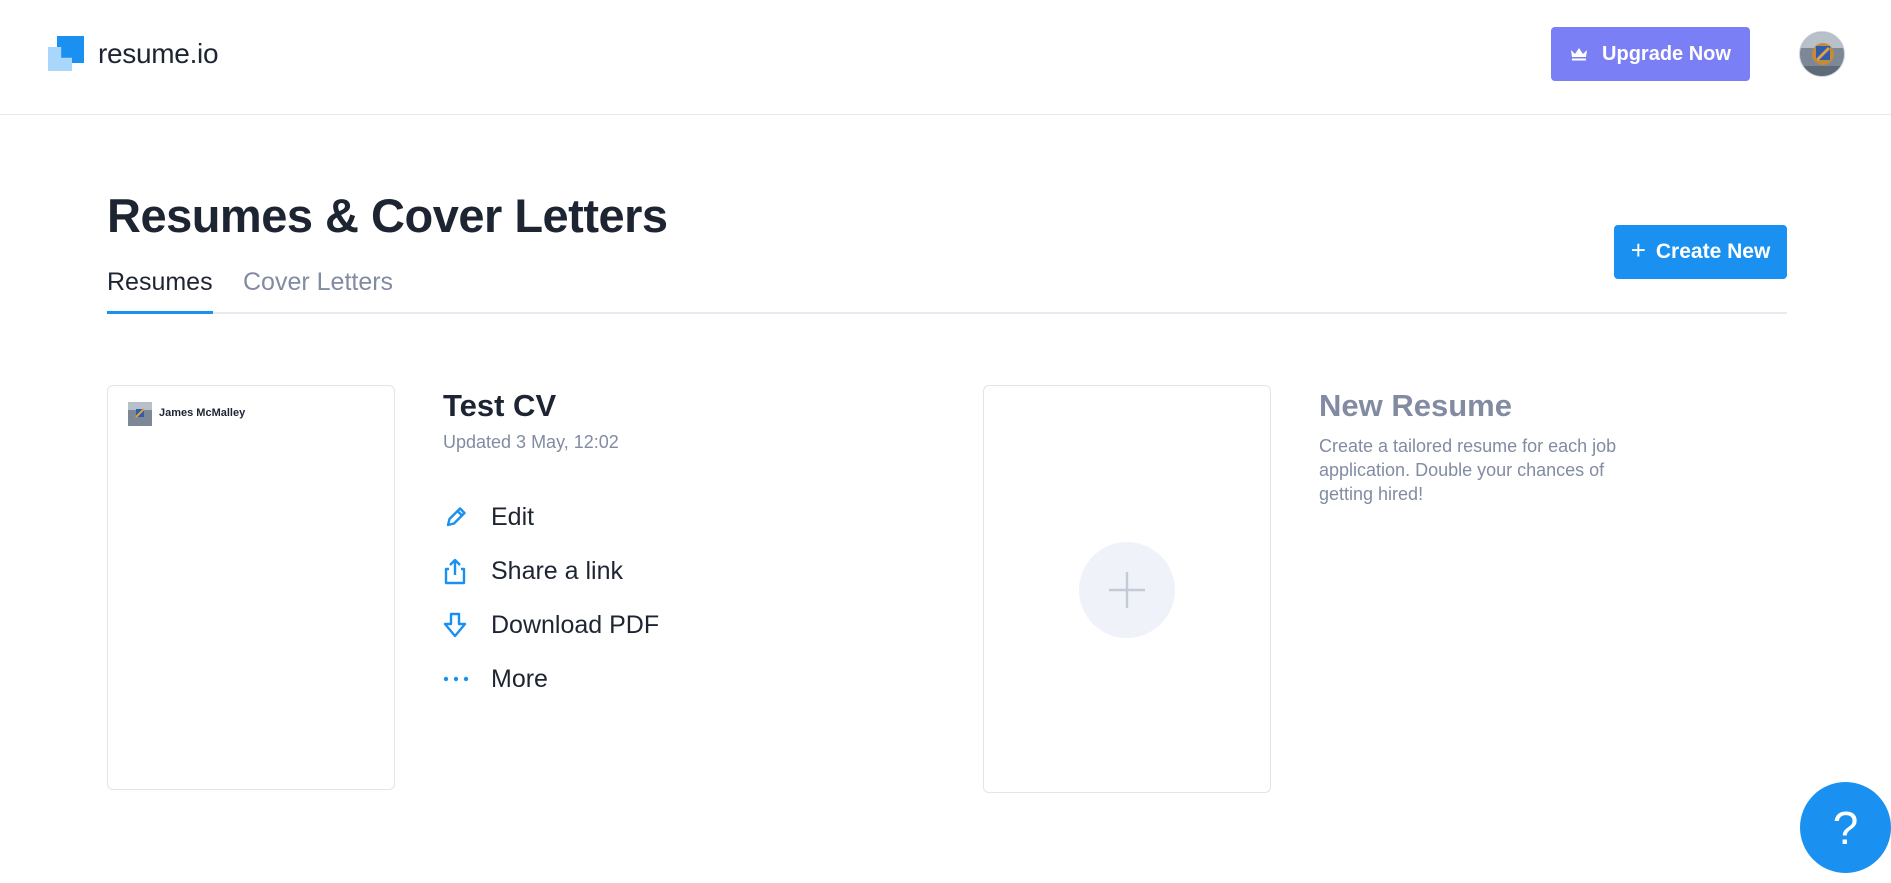 This screenshot has height=883, width=1891. Describe the element at coordinates (519, 678) in the screenshot. I see `more-label: More` at that location.